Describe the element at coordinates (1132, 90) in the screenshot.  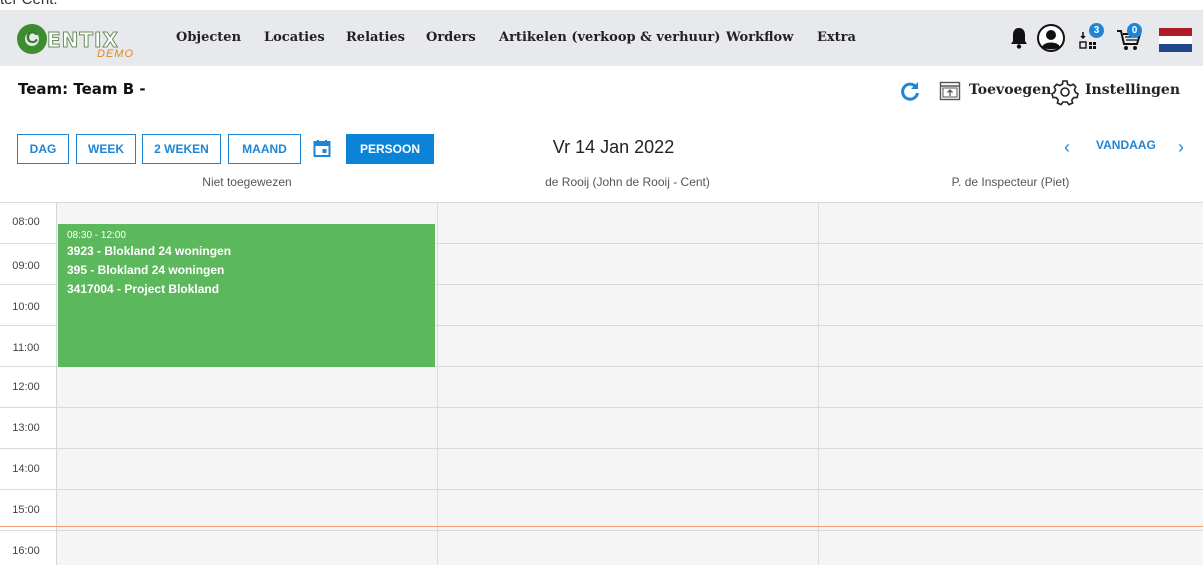
I see `settings-button: Instellingen` at that location.